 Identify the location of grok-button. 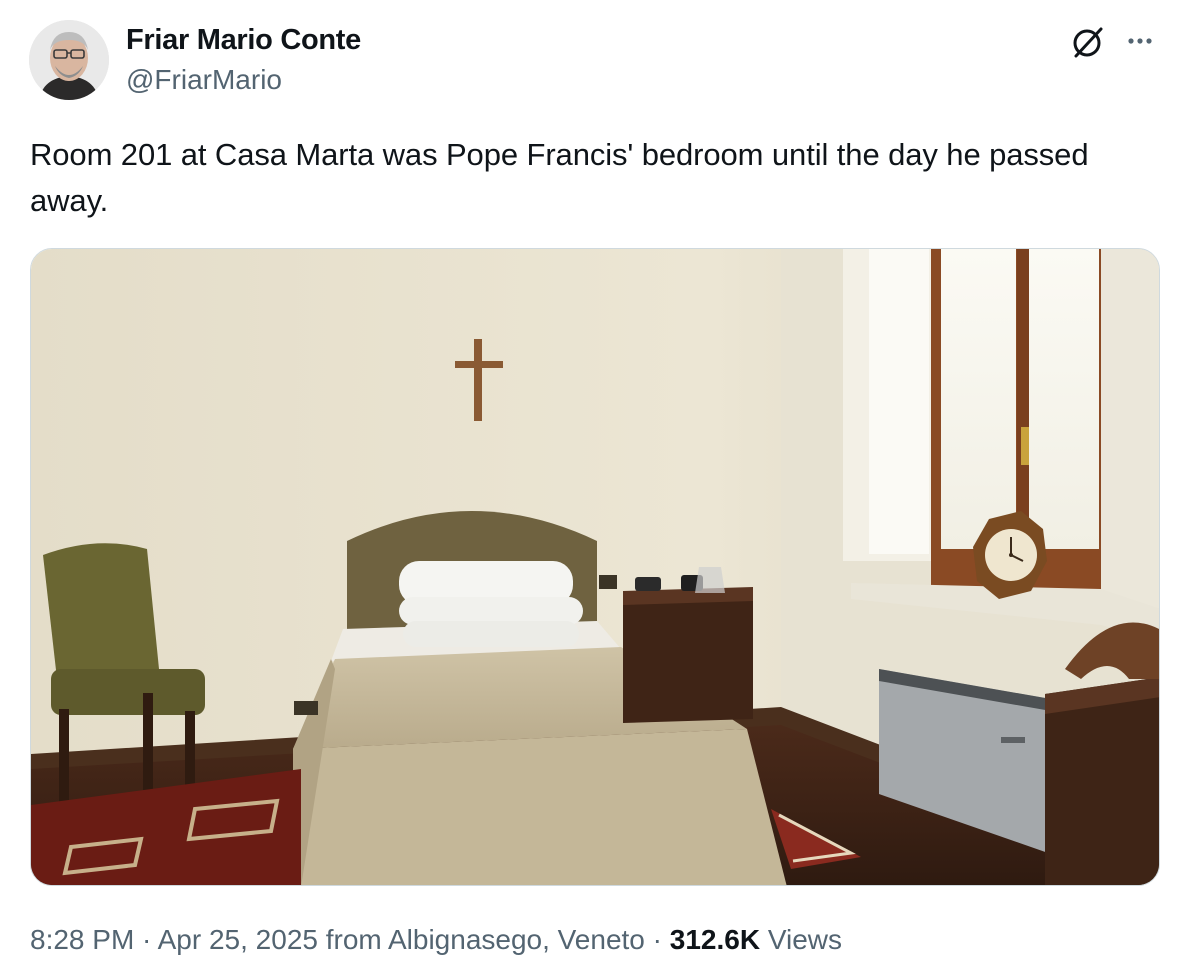
(1088, 42).